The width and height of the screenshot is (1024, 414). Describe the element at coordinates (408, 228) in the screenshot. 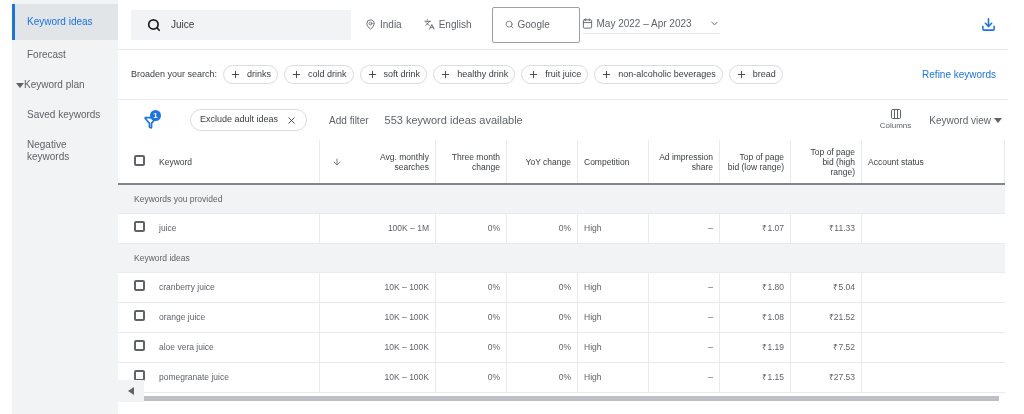

I see `table-cell: 100K – 1M` at that location.